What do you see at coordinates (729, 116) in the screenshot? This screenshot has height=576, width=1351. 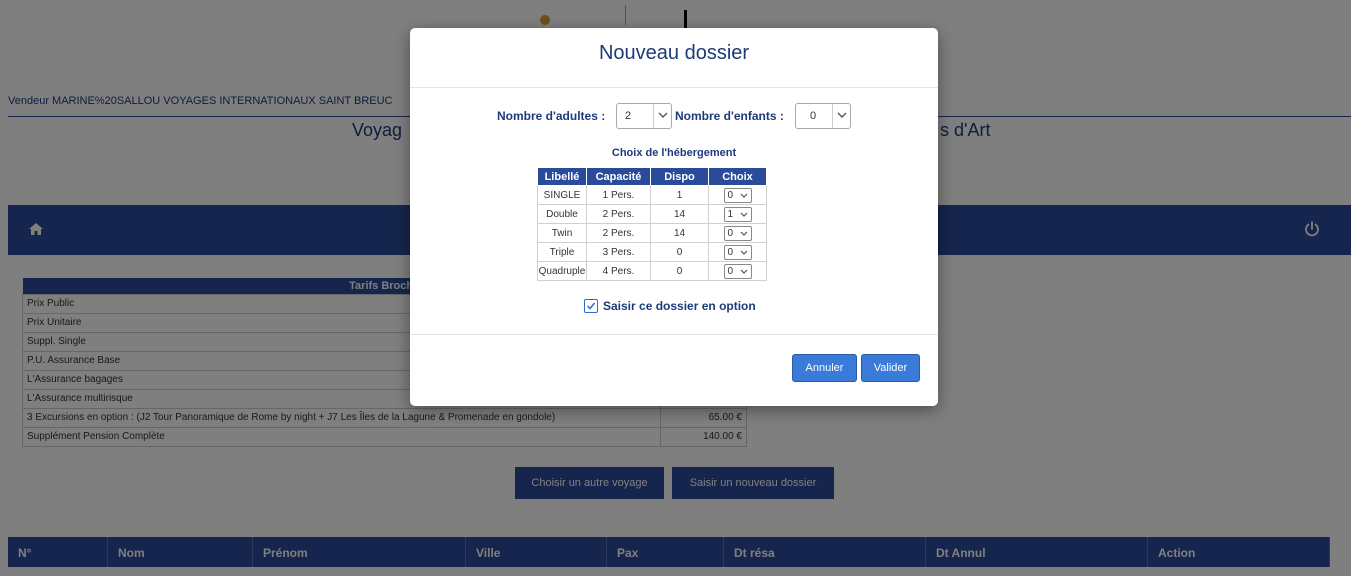 I see `children-label: Nombre d'enfants :` at bounding box center [729, 116].